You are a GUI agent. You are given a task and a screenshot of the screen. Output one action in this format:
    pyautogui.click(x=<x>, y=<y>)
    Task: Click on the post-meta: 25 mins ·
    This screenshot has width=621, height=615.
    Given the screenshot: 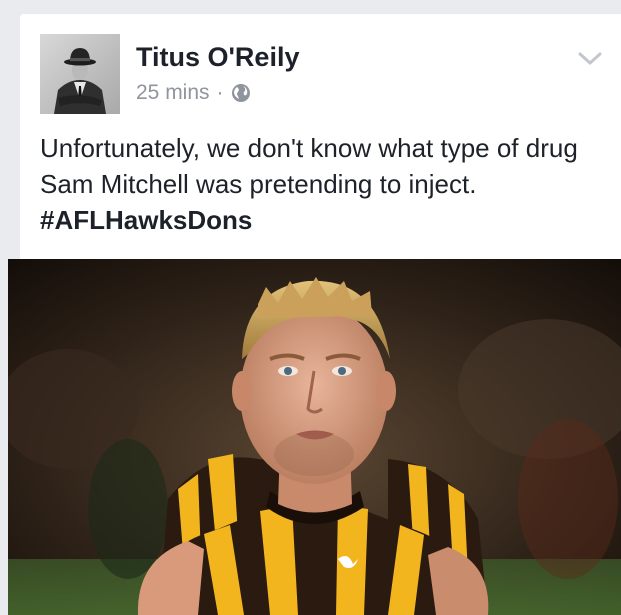 What is the action you would take?
    pyautogui.click(x=193, y=93)
    